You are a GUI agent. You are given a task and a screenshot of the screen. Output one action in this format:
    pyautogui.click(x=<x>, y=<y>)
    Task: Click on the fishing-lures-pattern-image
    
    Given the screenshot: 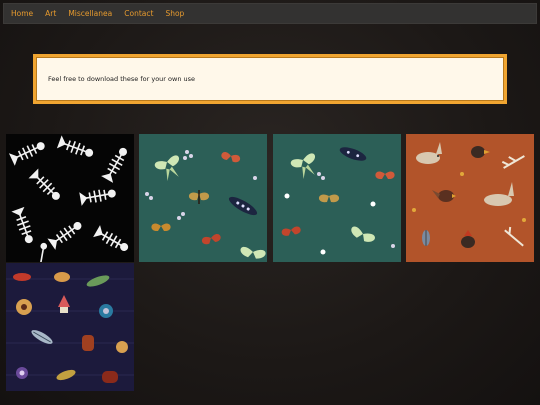 What is the action you would take?
    pyautogui.click(x=70, y=327)
    